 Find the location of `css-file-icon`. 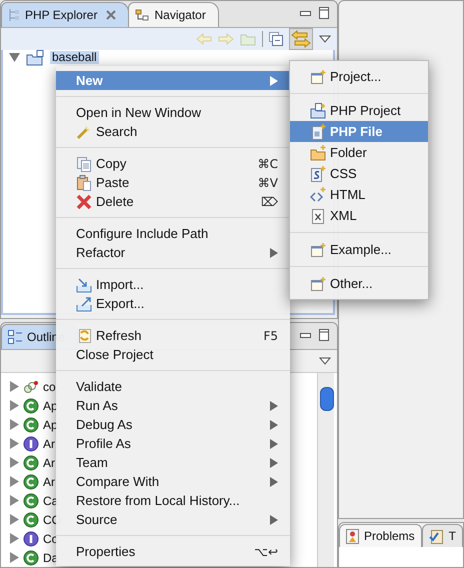

css-file-icon is located at coordinates (318, 174).